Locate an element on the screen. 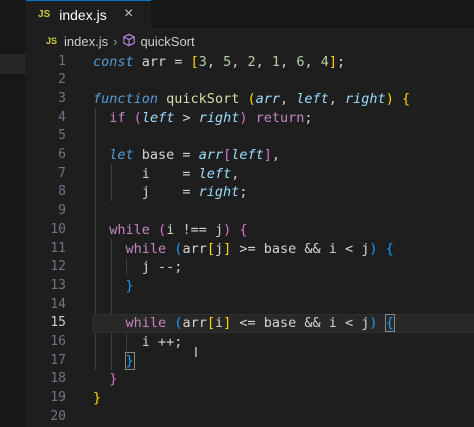 The width and height of the screenshot is (474, 427). line-number: 18 is located at coordinates (58, 379).